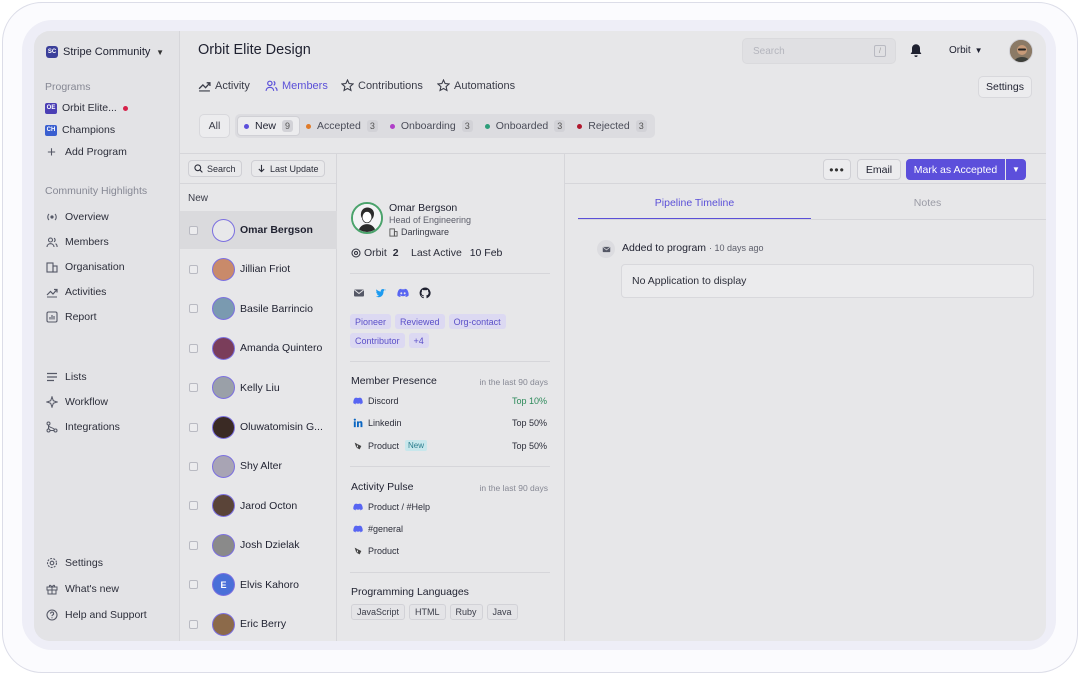  Describe the element at coordinates (382, 85) in the screenshot. I see `tab-contributions: Contributions` at that location.